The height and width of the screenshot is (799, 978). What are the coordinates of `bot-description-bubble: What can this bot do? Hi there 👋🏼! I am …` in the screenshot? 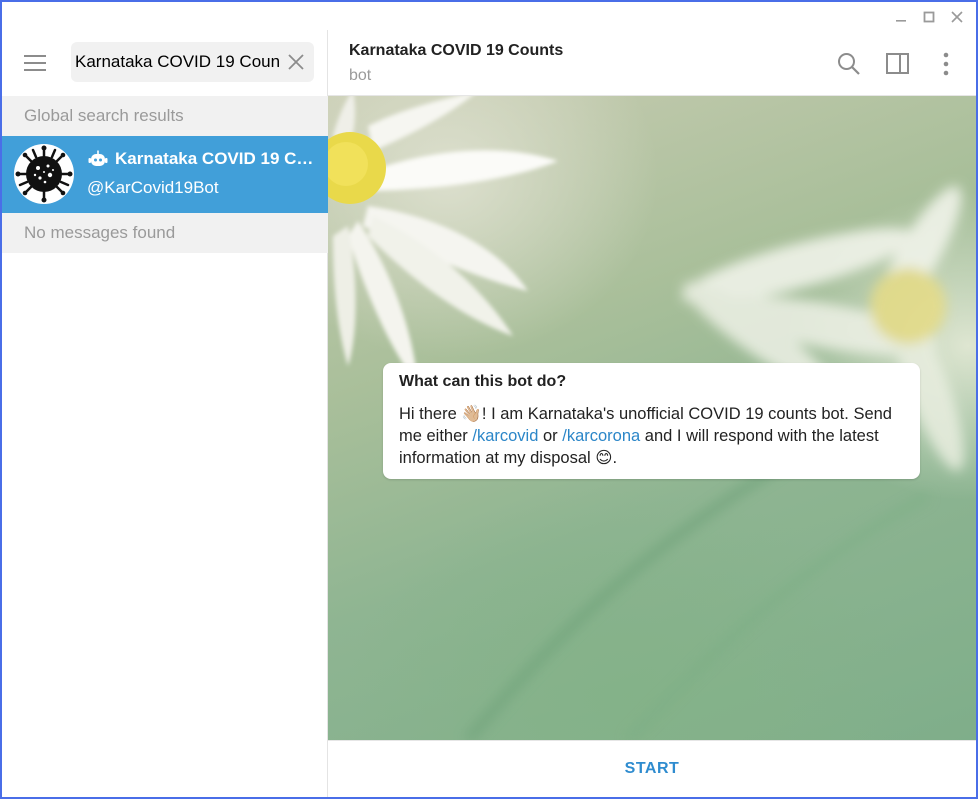 It's located at (651, 421).